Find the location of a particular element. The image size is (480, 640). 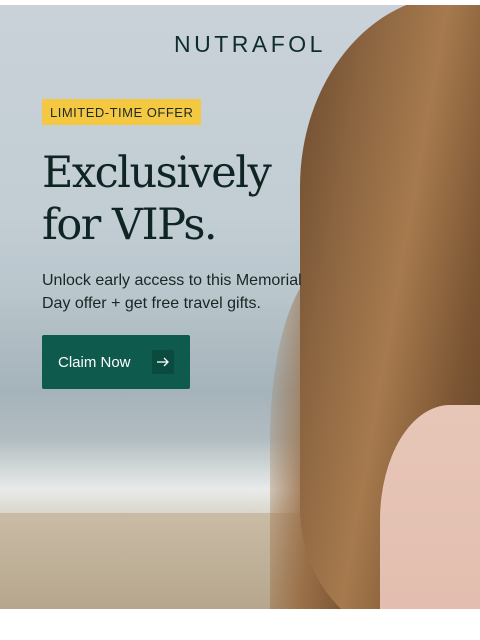

arrow-right-icon is located at coordinates (163, 362).